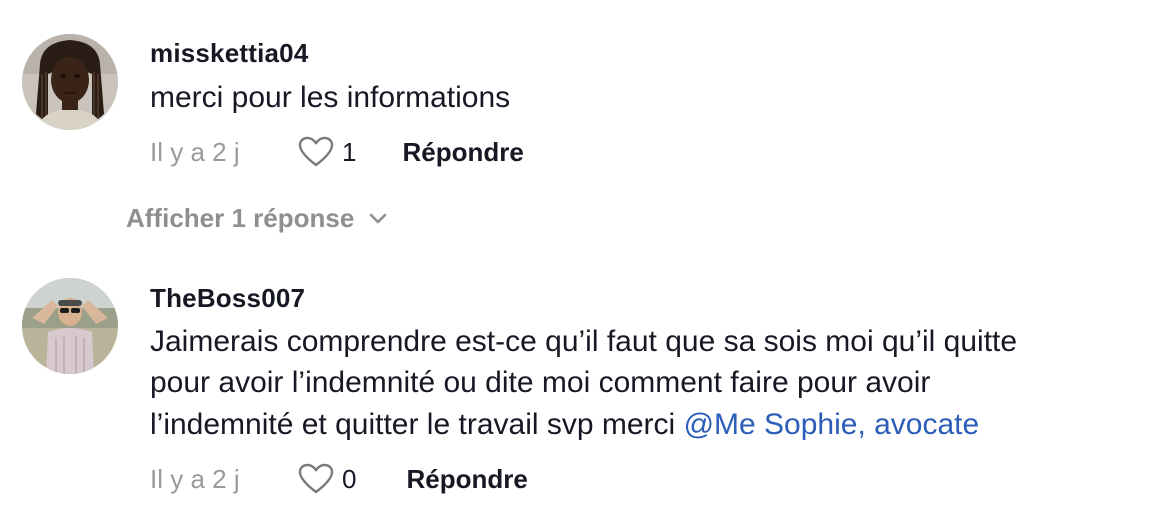 The image size is (1158, 516). I want to click on comment-username: TheBoss007, so click(227, 298).